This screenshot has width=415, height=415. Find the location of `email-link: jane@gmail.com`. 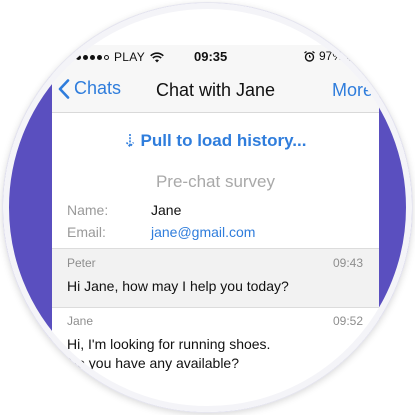

email-link: jane@gmail.com is located at coordinates (203, 232).